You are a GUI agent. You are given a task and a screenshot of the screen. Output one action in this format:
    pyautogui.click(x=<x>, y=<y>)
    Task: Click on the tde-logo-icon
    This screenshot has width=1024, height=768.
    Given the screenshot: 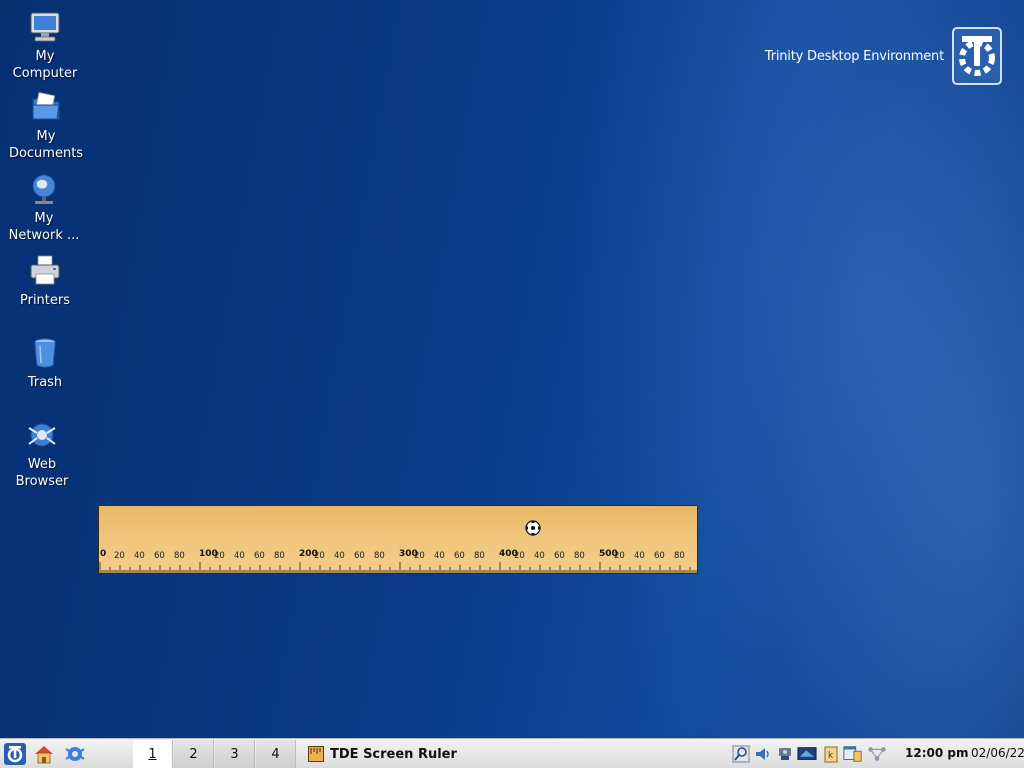 What is the action you would take?
    pyautogui.click(x=977, y=56)
    